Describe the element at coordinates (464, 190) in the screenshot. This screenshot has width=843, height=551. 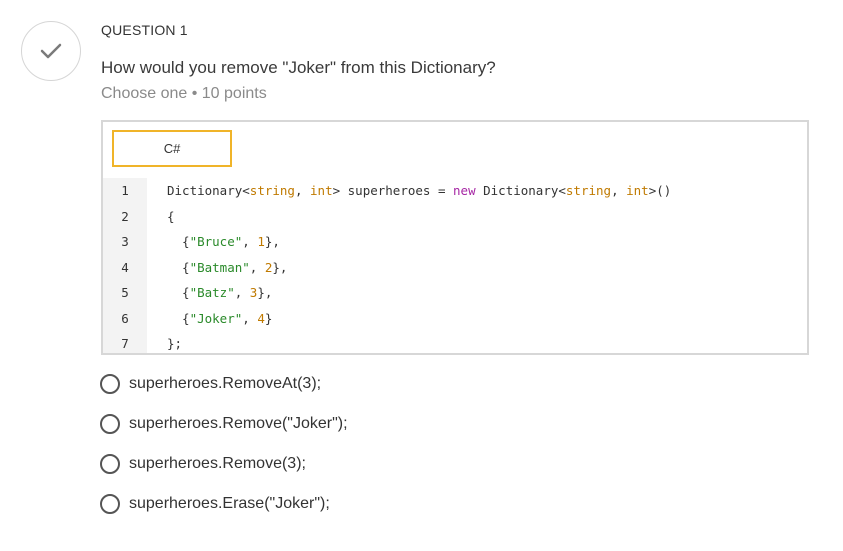
I see `code-token: new` at that location.